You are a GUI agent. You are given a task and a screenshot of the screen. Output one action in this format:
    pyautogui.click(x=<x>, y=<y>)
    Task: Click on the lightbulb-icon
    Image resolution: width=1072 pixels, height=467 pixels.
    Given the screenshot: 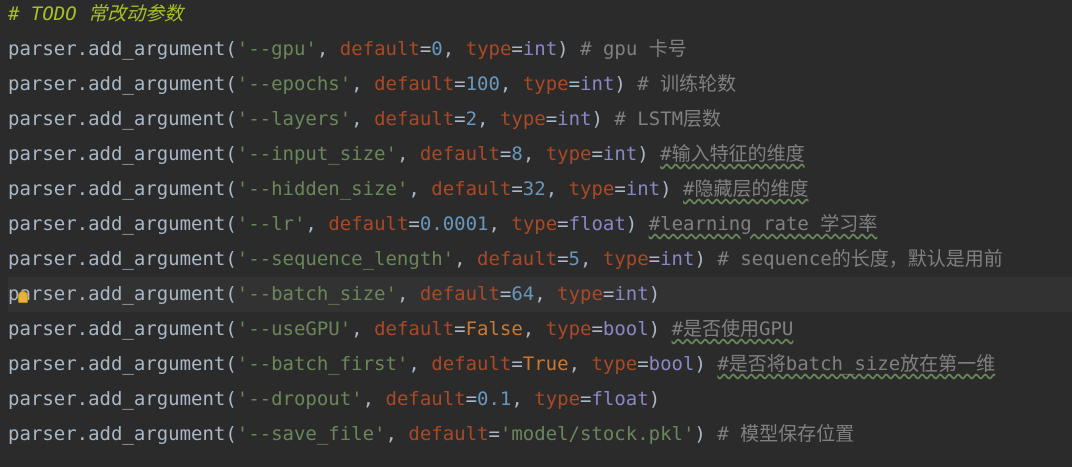 What is the action you would take?
    pyautogui.click(x=23, y=297)
    